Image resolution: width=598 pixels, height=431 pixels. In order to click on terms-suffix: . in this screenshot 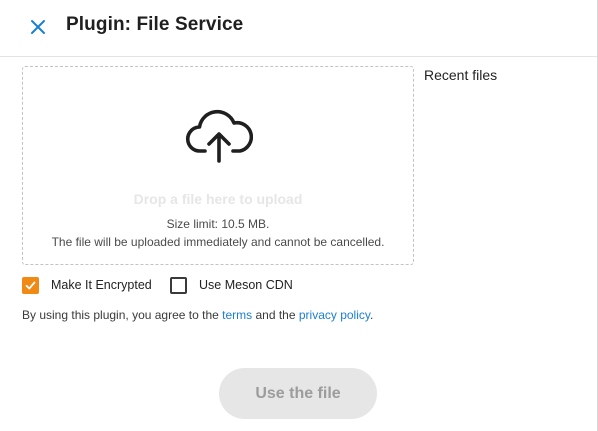, I will do `click(372, 315)`.